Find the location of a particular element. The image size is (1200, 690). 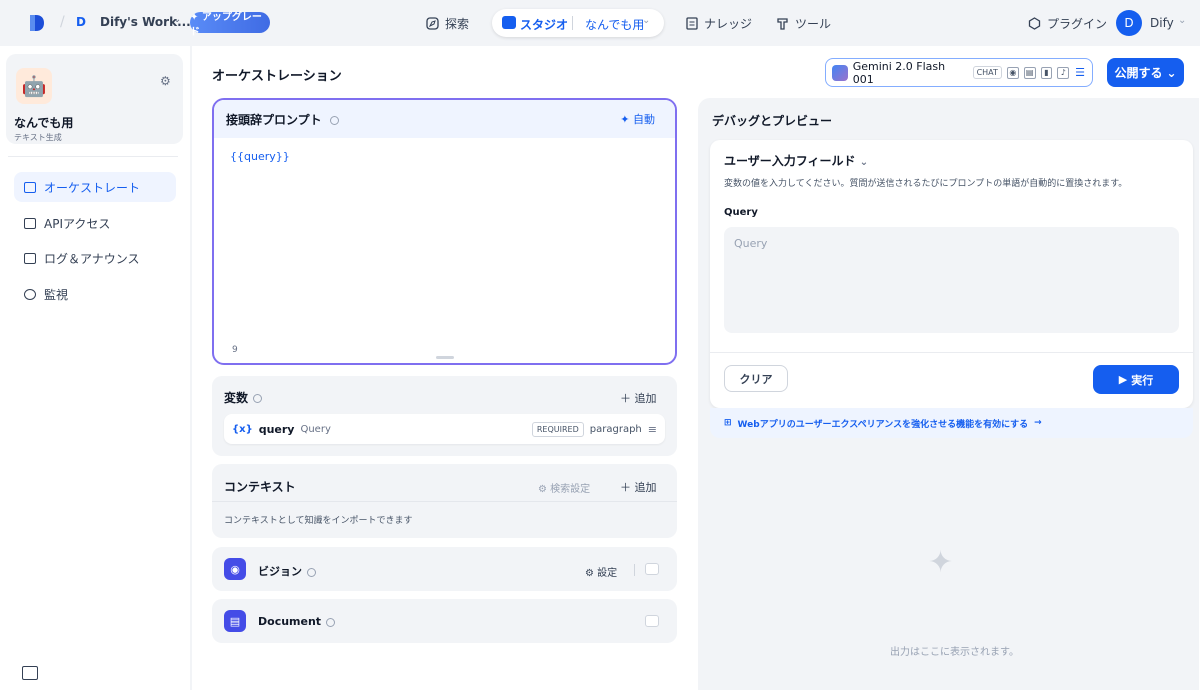

plugins-button: プラグイン is located at coordinates (1067, 23).